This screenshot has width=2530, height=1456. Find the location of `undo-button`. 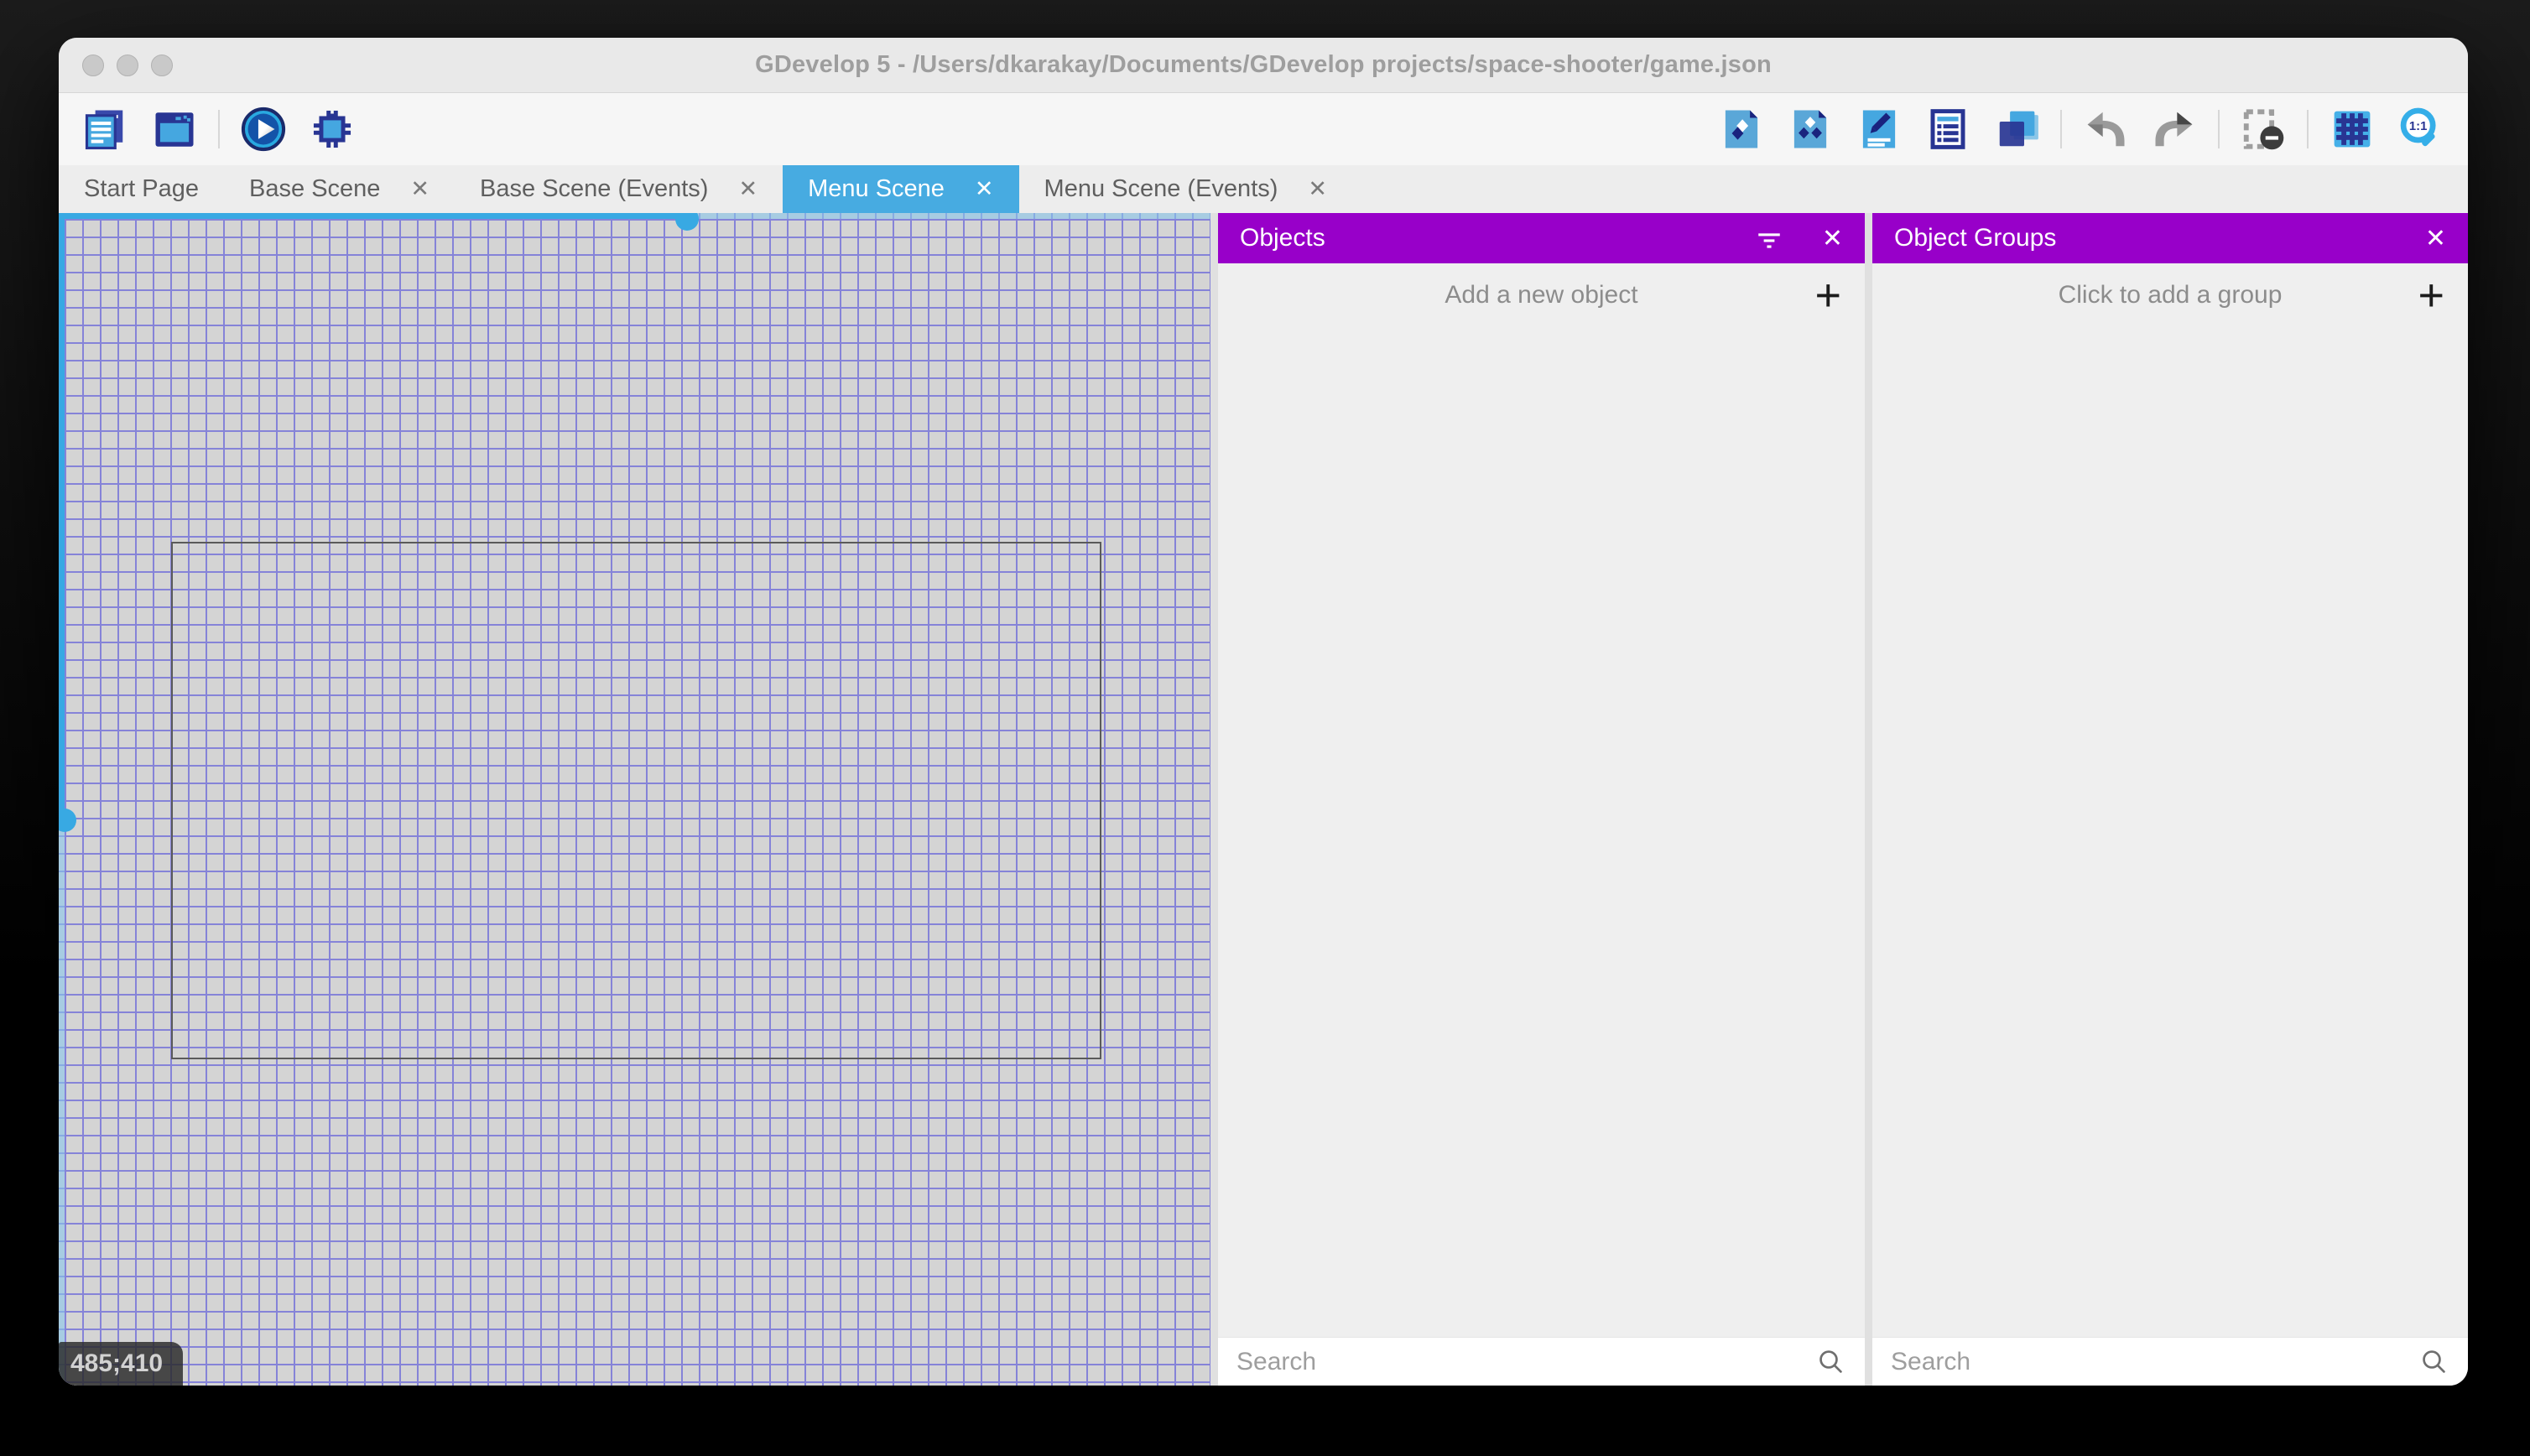

undo-button is located at coordinates (2105, 129).